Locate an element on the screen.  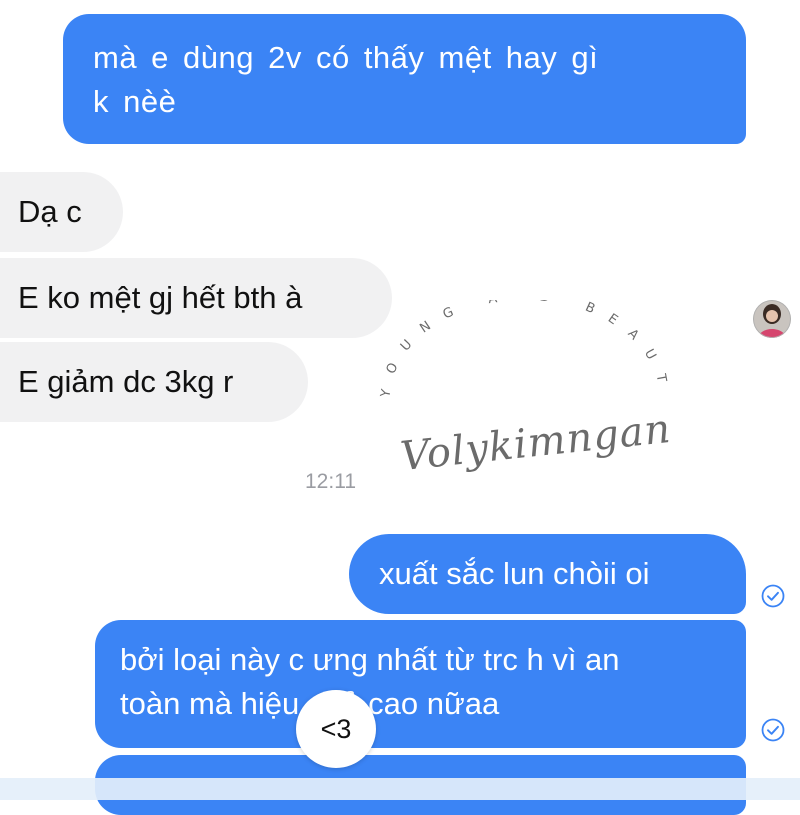
message-text-line: k nèè is located at coordinates (135, 101).